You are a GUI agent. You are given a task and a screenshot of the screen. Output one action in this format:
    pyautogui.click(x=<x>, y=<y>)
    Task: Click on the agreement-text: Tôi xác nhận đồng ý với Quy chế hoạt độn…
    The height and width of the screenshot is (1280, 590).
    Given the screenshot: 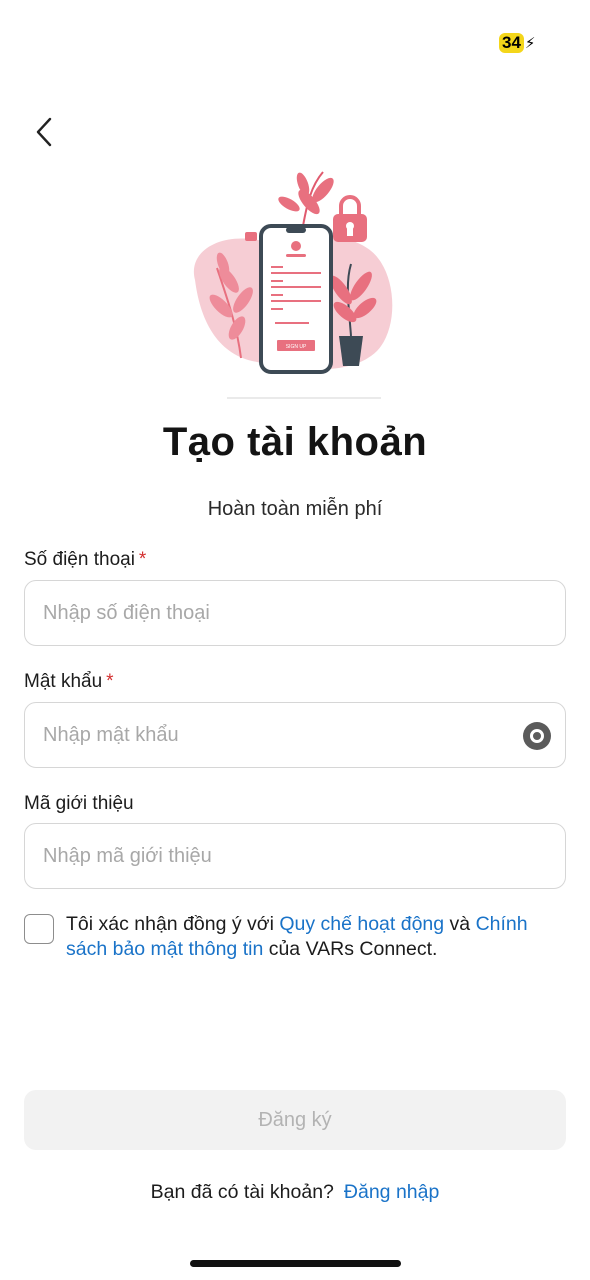 What is the action you would take?
    pyautogui.click(x=316, y=937)
    